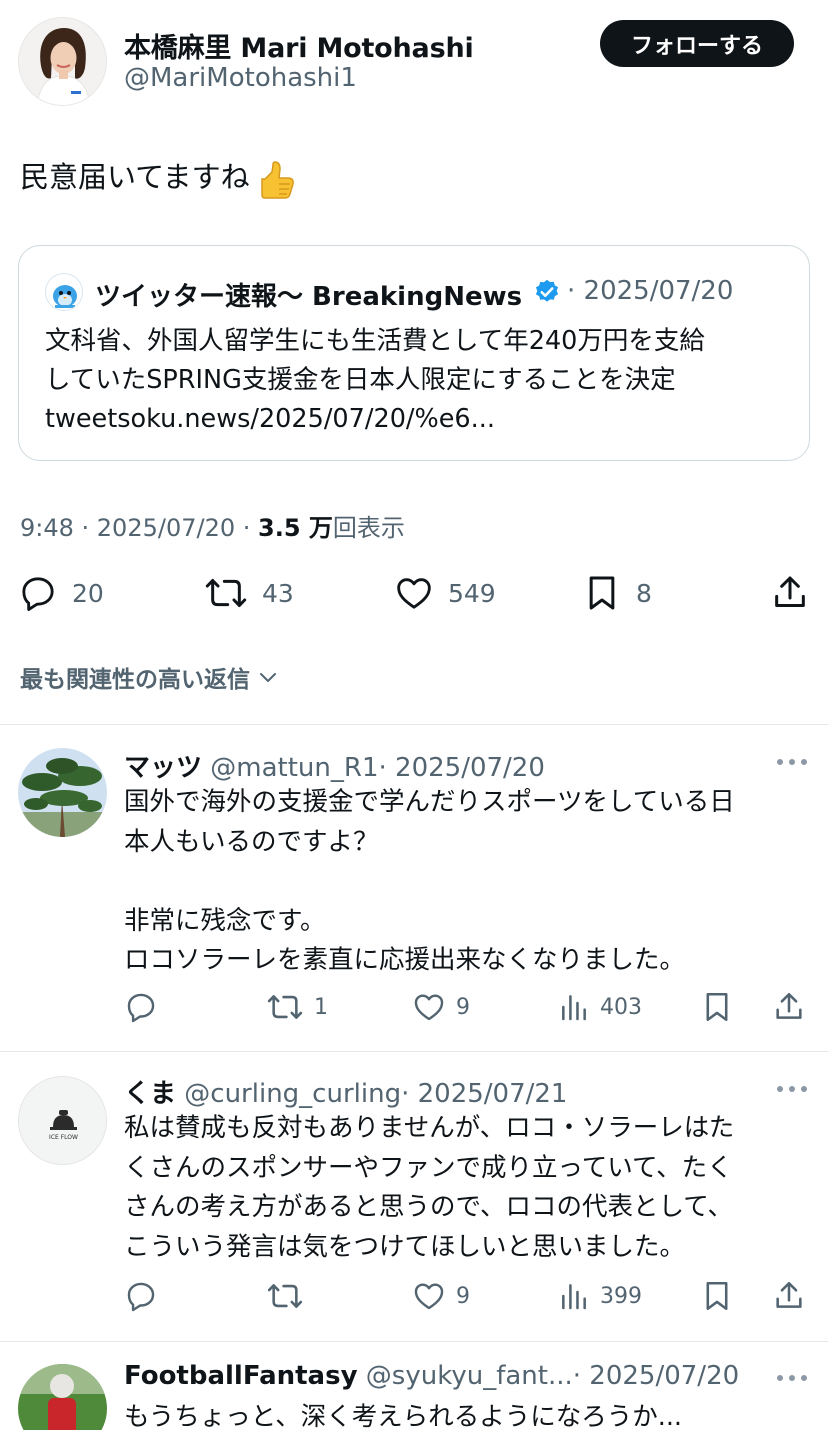  Describe the element at coordinates (295, 528) in the screenshot. I see `view-count: 3.5 万` at that location.